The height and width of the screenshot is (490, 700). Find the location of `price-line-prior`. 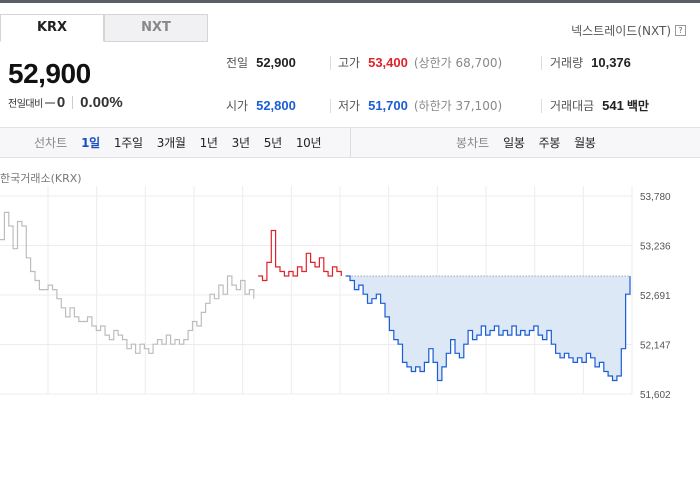

price-line-prior is located at coordinates (127, 282).